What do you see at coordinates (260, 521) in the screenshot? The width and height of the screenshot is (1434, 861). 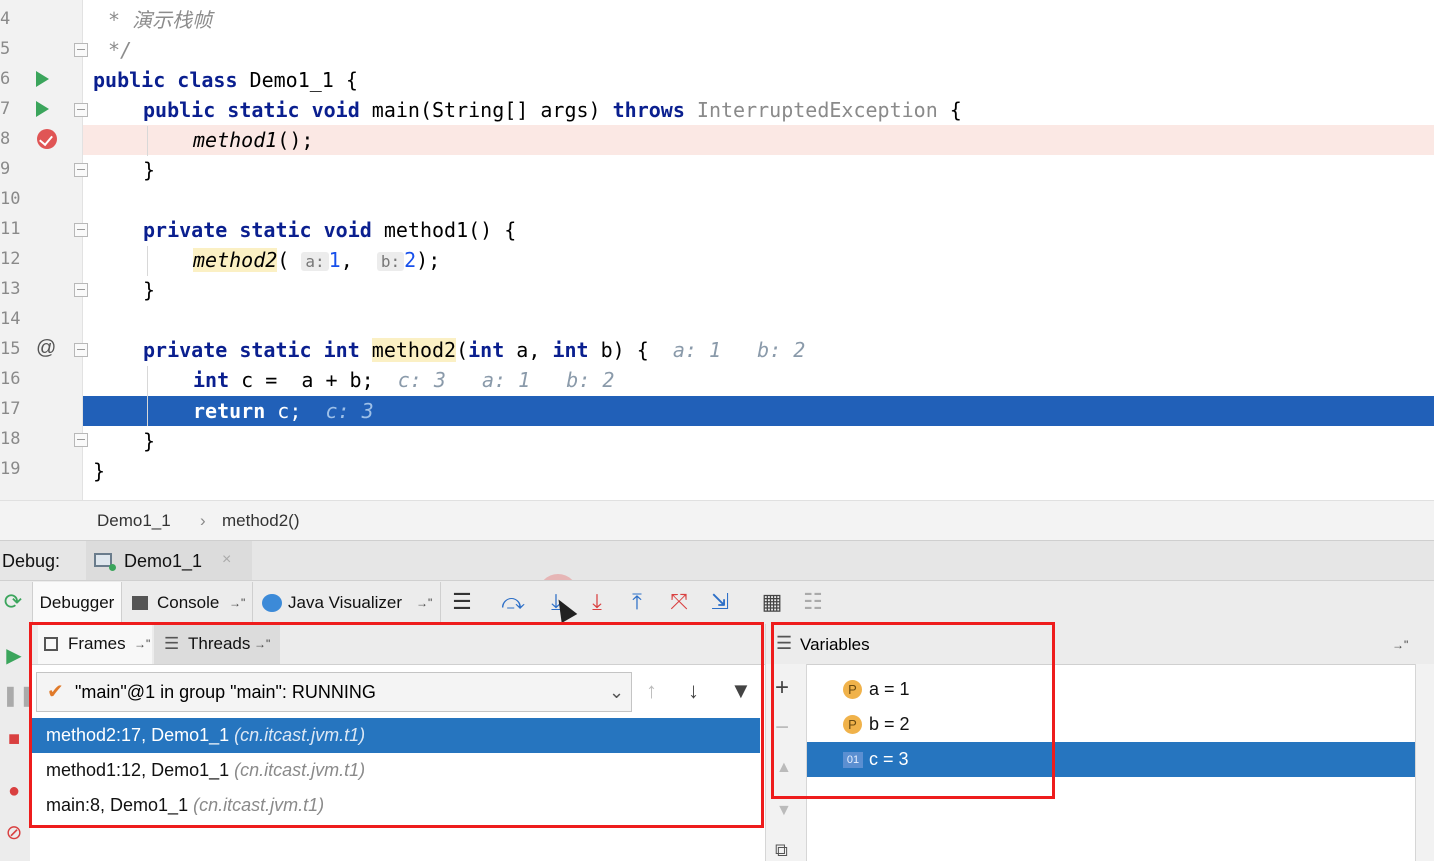 I see `breadcrumb-method: method2()` at bounding box center [260, 521].